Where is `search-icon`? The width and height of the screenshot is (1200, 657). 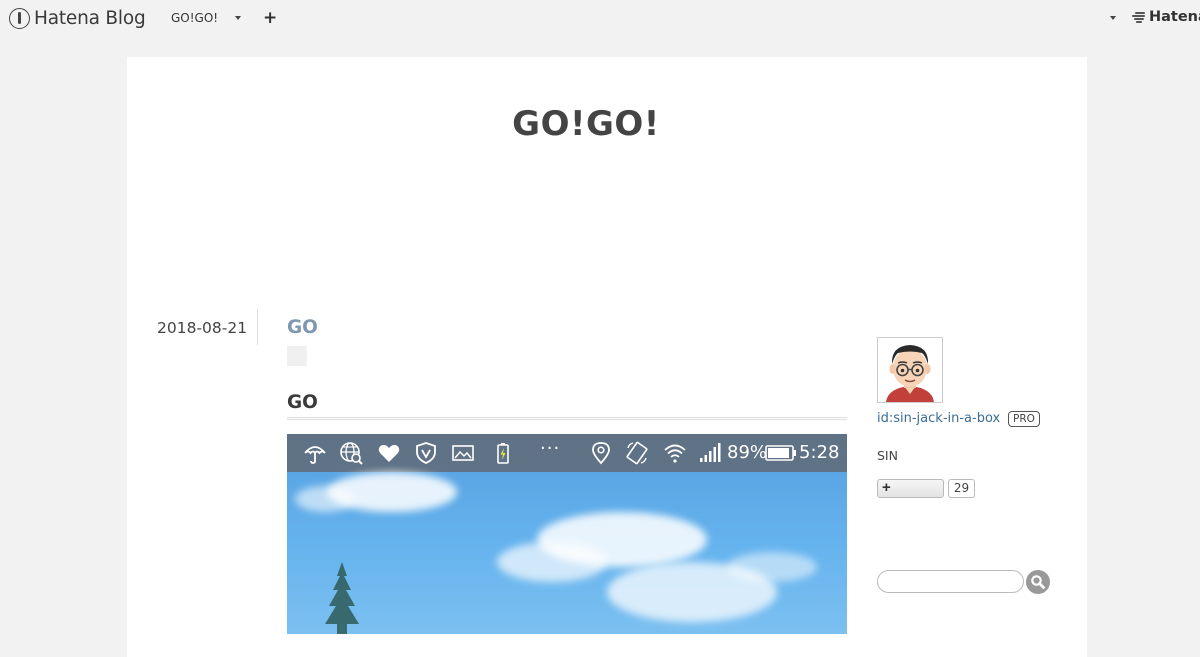
search-icon is located at coordinates (1038, 582).